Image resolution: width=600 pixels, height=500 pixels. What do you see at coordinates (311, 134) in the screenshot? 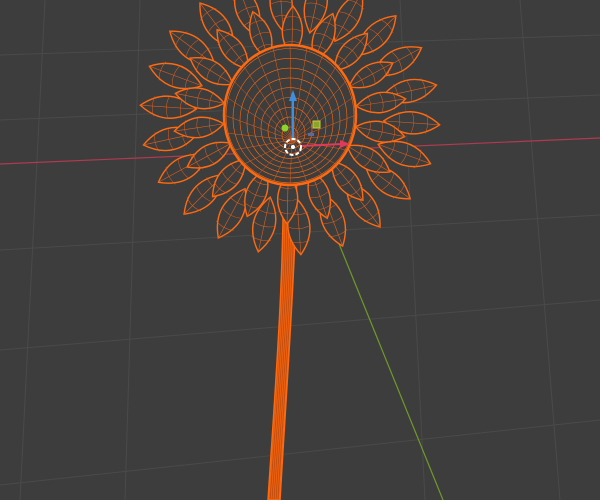
I see `plane-handle-xz` at bounding box center [311, 134].